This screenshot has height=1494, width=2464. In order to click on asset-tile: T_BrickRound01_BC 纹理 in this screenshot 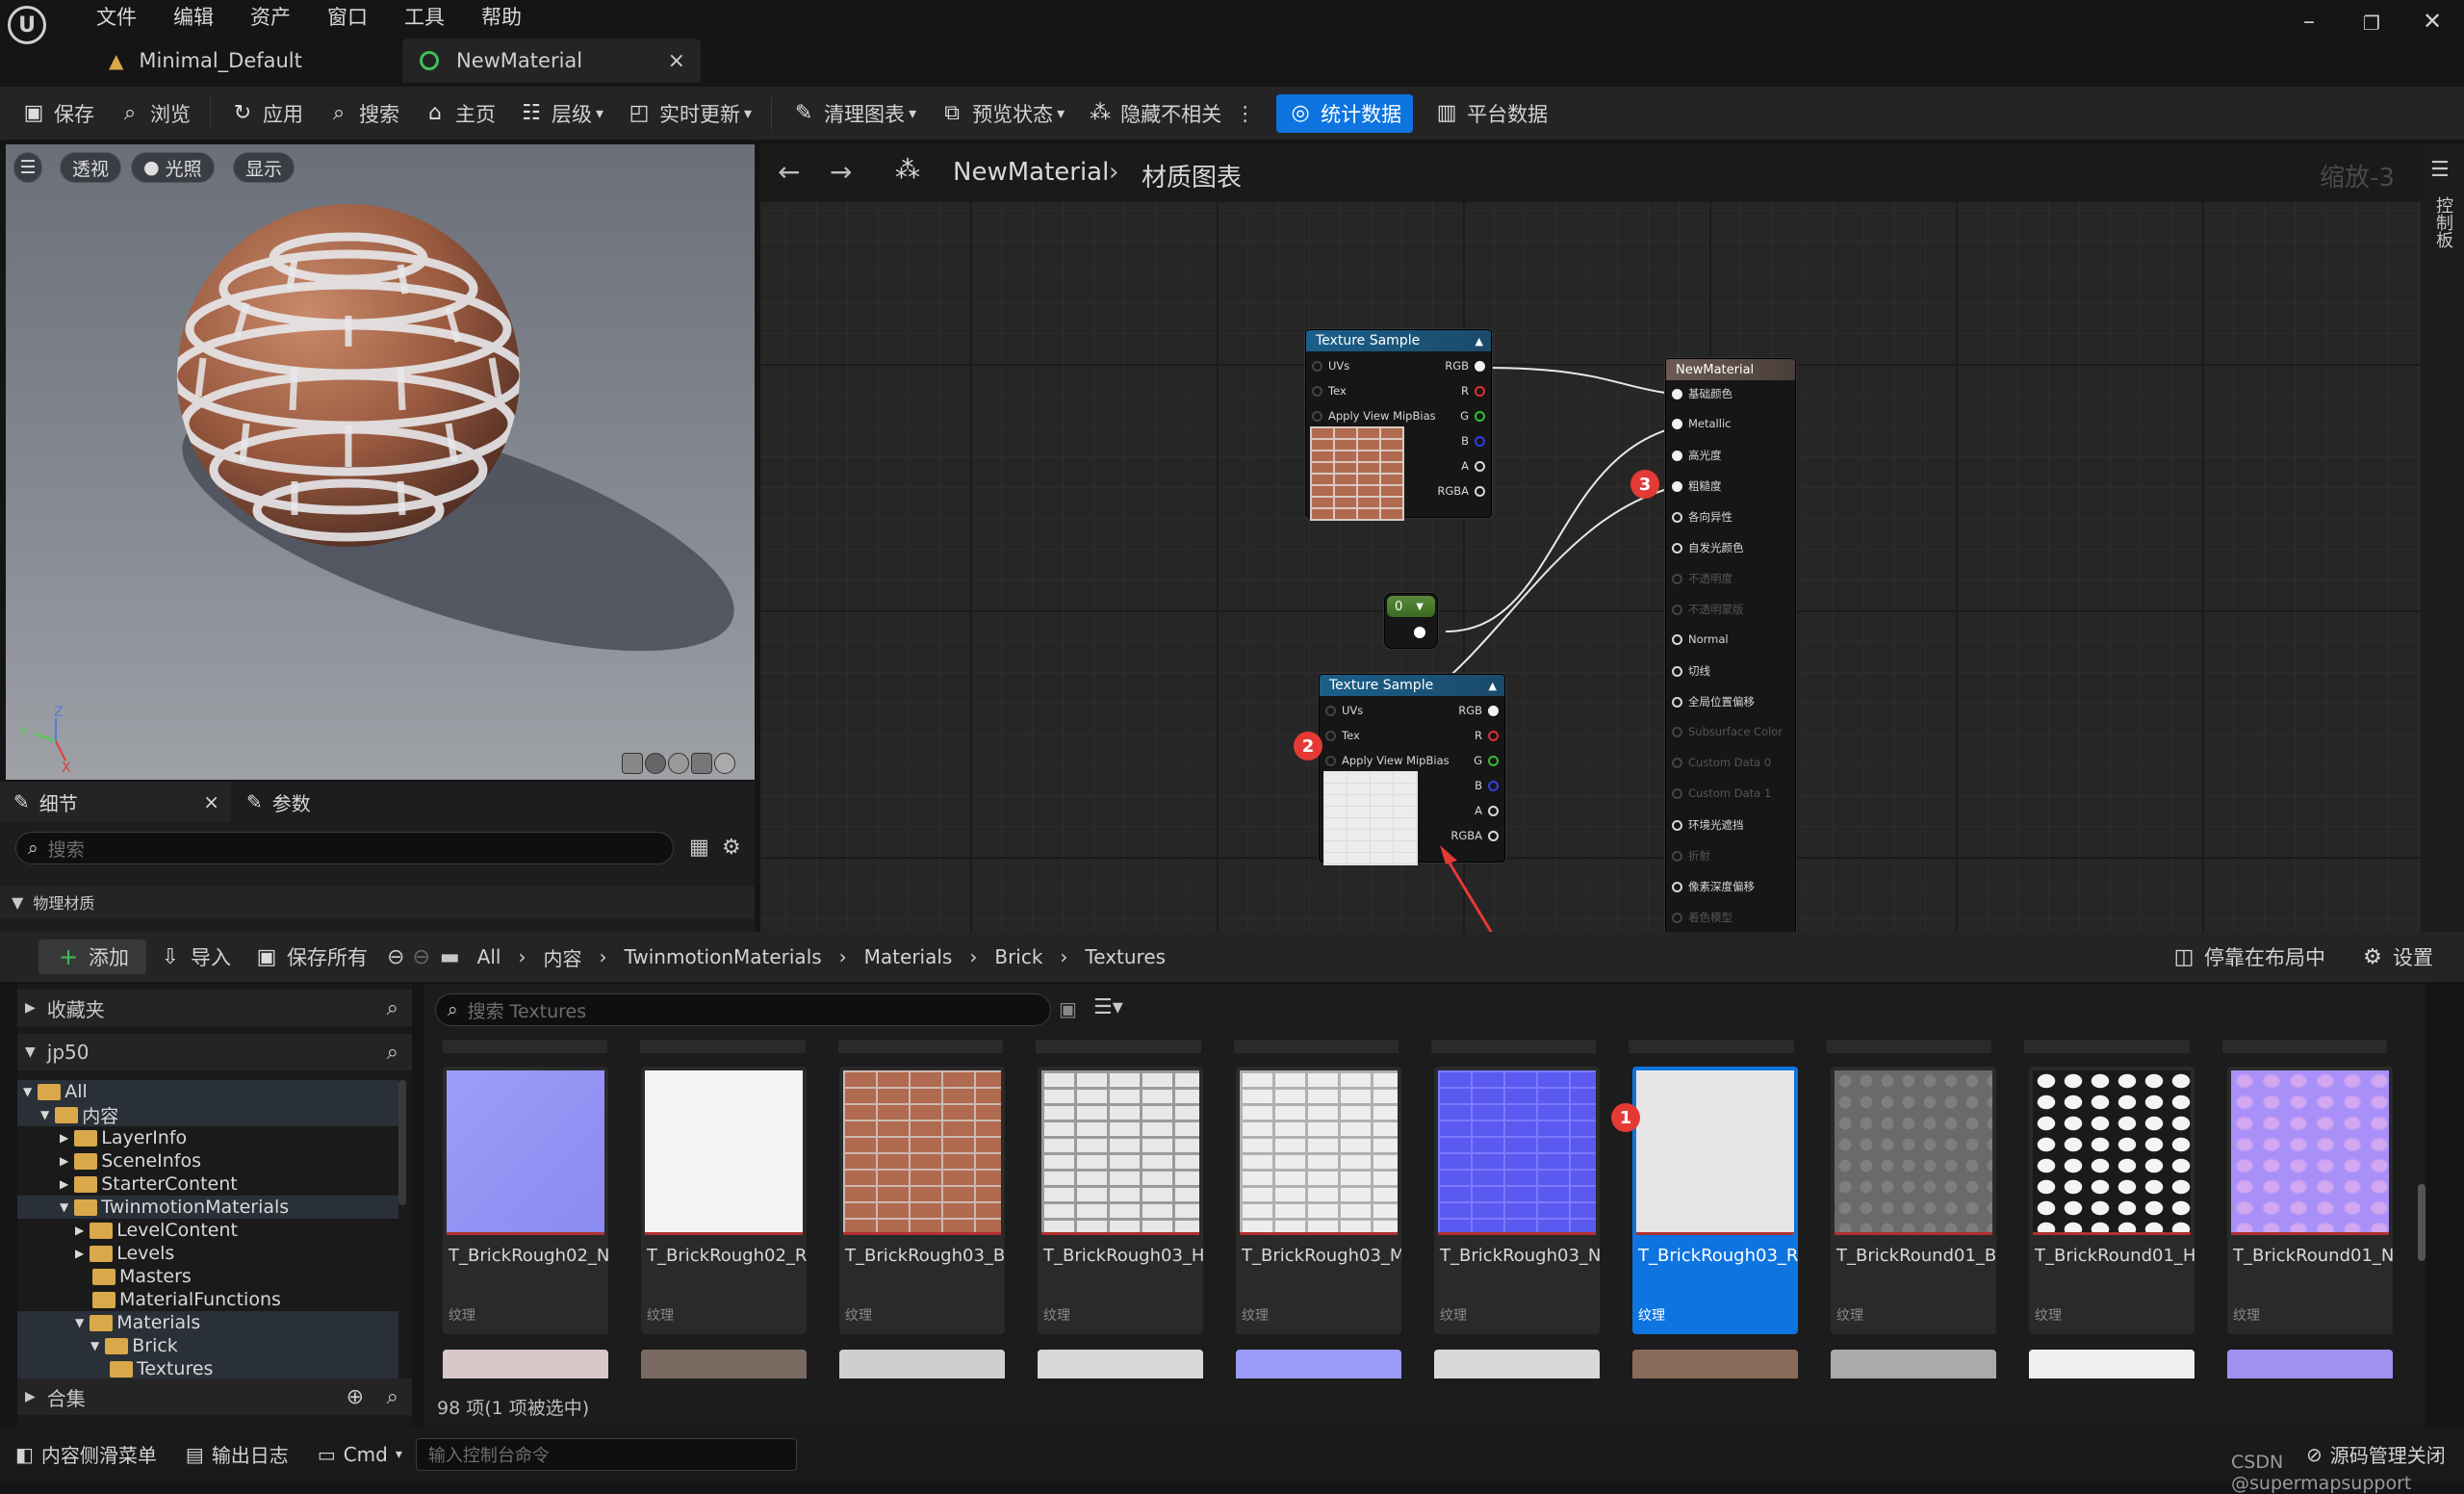, I will do `click(1913, 1201)`.